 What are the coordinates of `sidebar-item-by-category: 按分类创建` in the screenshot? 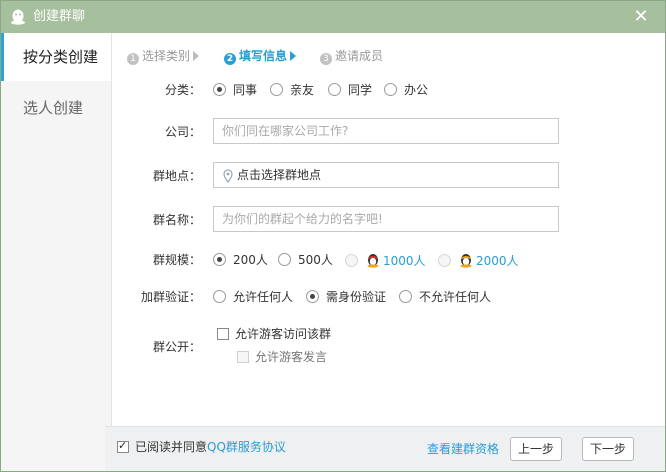 It's located at (56, 57).